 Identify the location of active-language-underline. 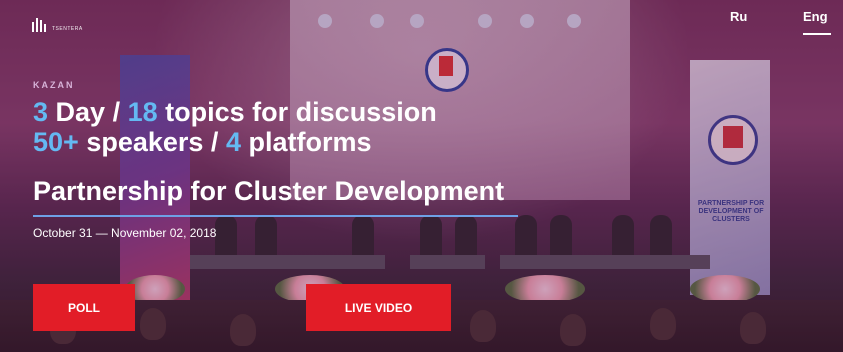
(817, 34).